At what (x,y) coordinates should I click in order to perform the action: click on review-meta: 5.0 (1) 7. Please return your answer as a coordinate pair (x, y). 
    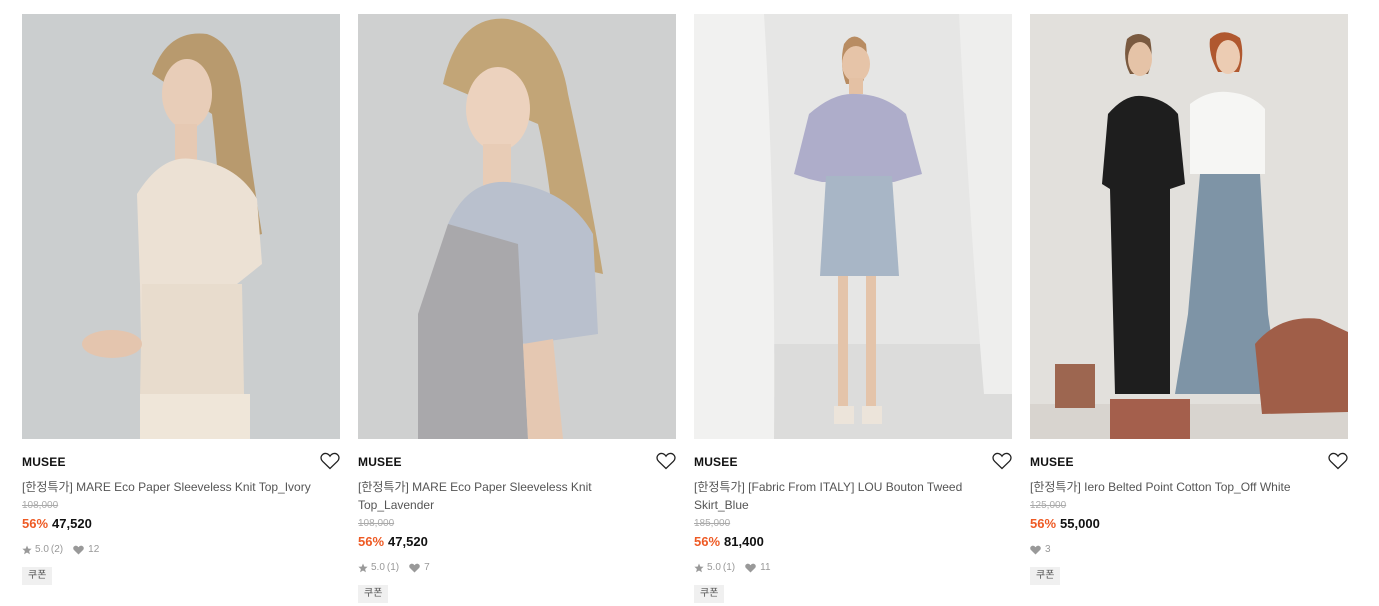
    Looking at the image, I should click on (517, 568).